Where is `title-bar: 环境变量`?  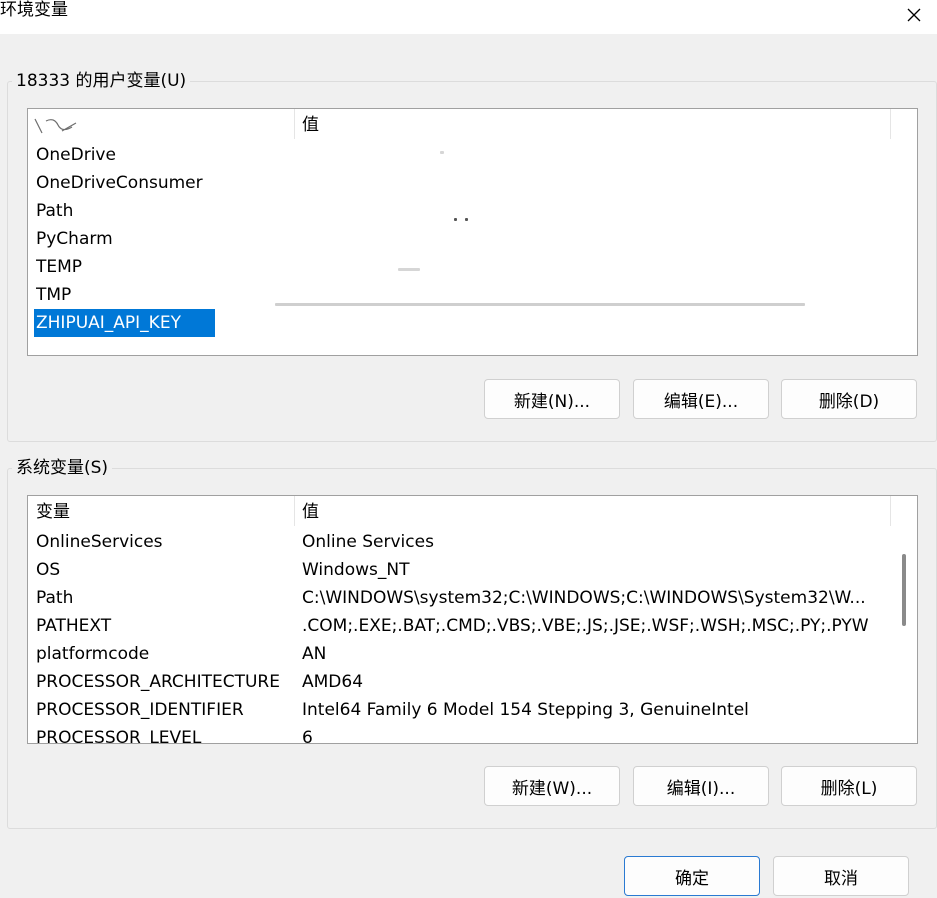 title-bar: 环境变量 is located at coordinates (468, 17).